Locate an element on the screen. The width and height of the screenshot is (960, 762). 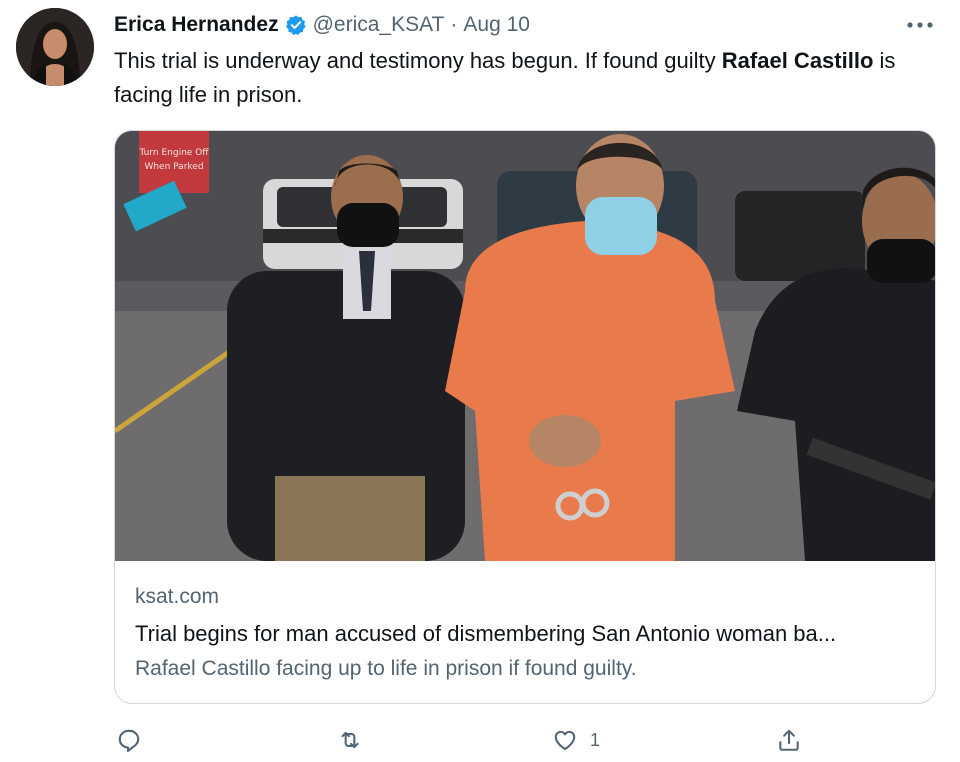
verified-badge-icon is located at coordinates (296, 25).